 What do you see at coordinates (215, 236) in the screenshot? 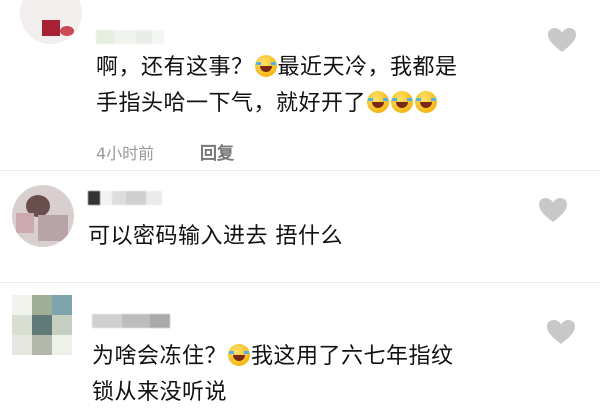
I see `comment-text: 可以密码输入进去 捂什么` at bounding box center [215, 236].